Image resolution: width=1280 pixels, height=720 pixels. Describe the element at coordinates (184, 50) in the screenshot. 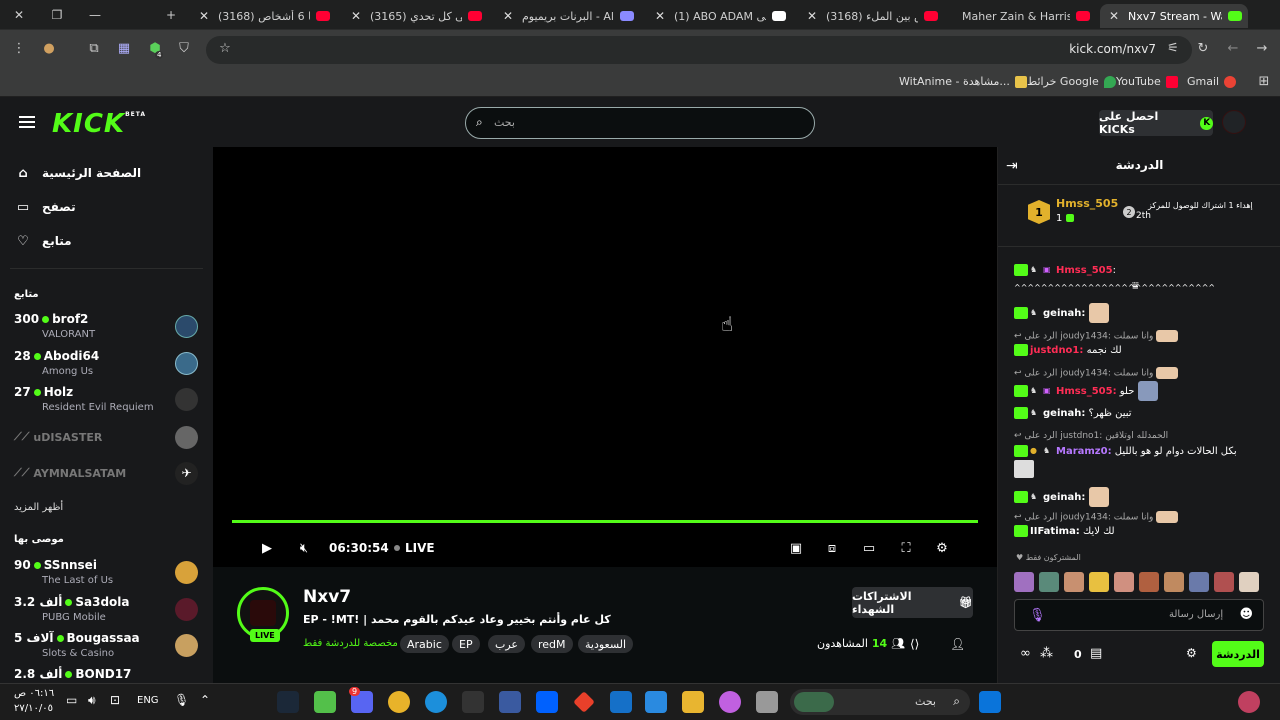

I see `shield-icon: ⛉` at that location.